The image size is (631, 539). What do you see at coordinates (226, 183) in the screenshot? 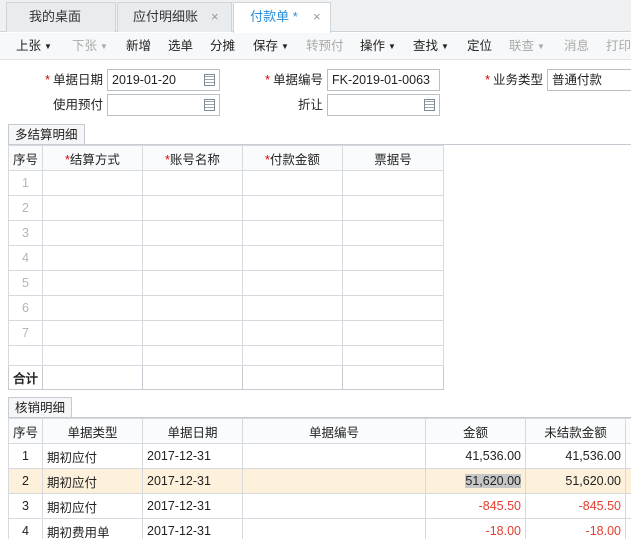
I see `table-row: 1` at bounding box center [226, 183].